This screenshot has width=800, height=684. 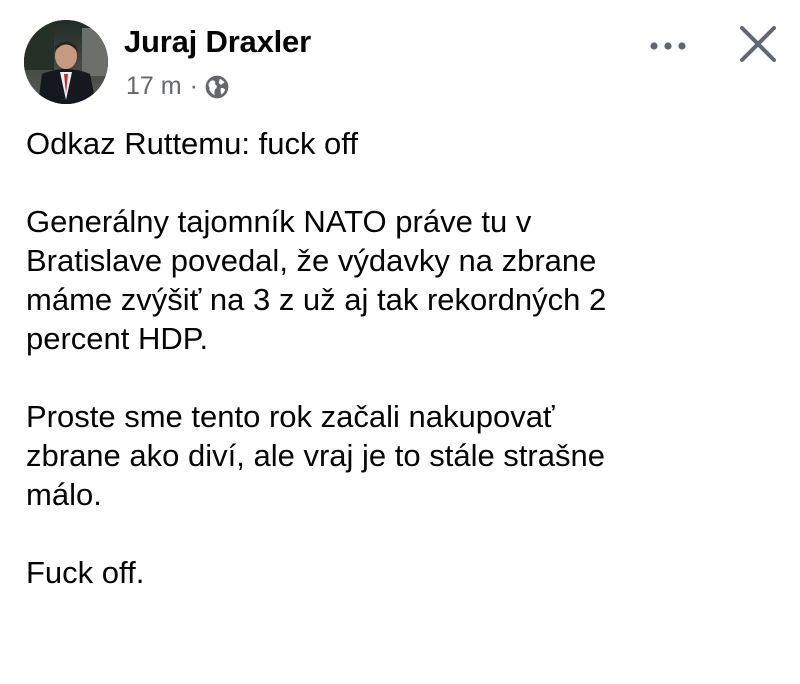 I want to click on post-paragraph: Odkaz Ruttemu: fuck off, so click(x=401, y=143).